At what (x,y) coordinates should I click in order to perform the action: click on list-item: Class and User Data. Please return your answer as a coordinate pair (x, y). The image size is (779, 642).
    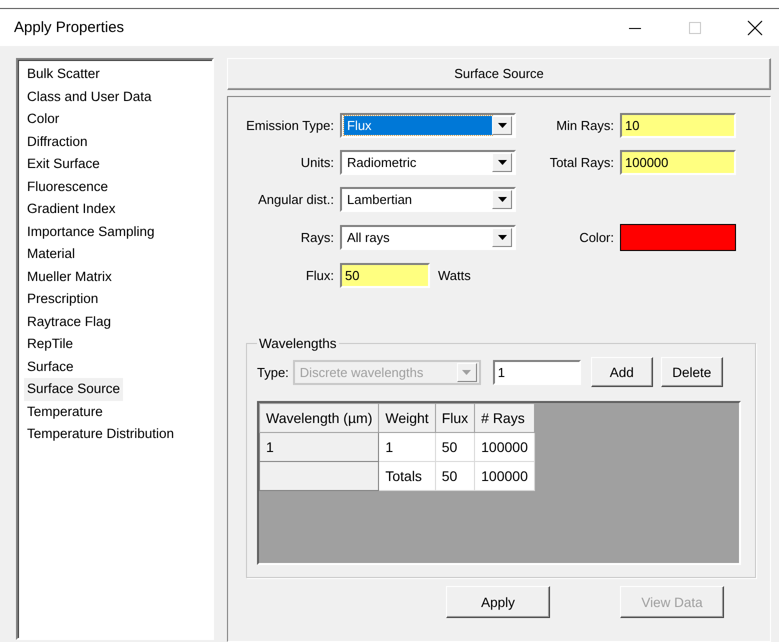
    Looking at the image, I should click on (89, 97).